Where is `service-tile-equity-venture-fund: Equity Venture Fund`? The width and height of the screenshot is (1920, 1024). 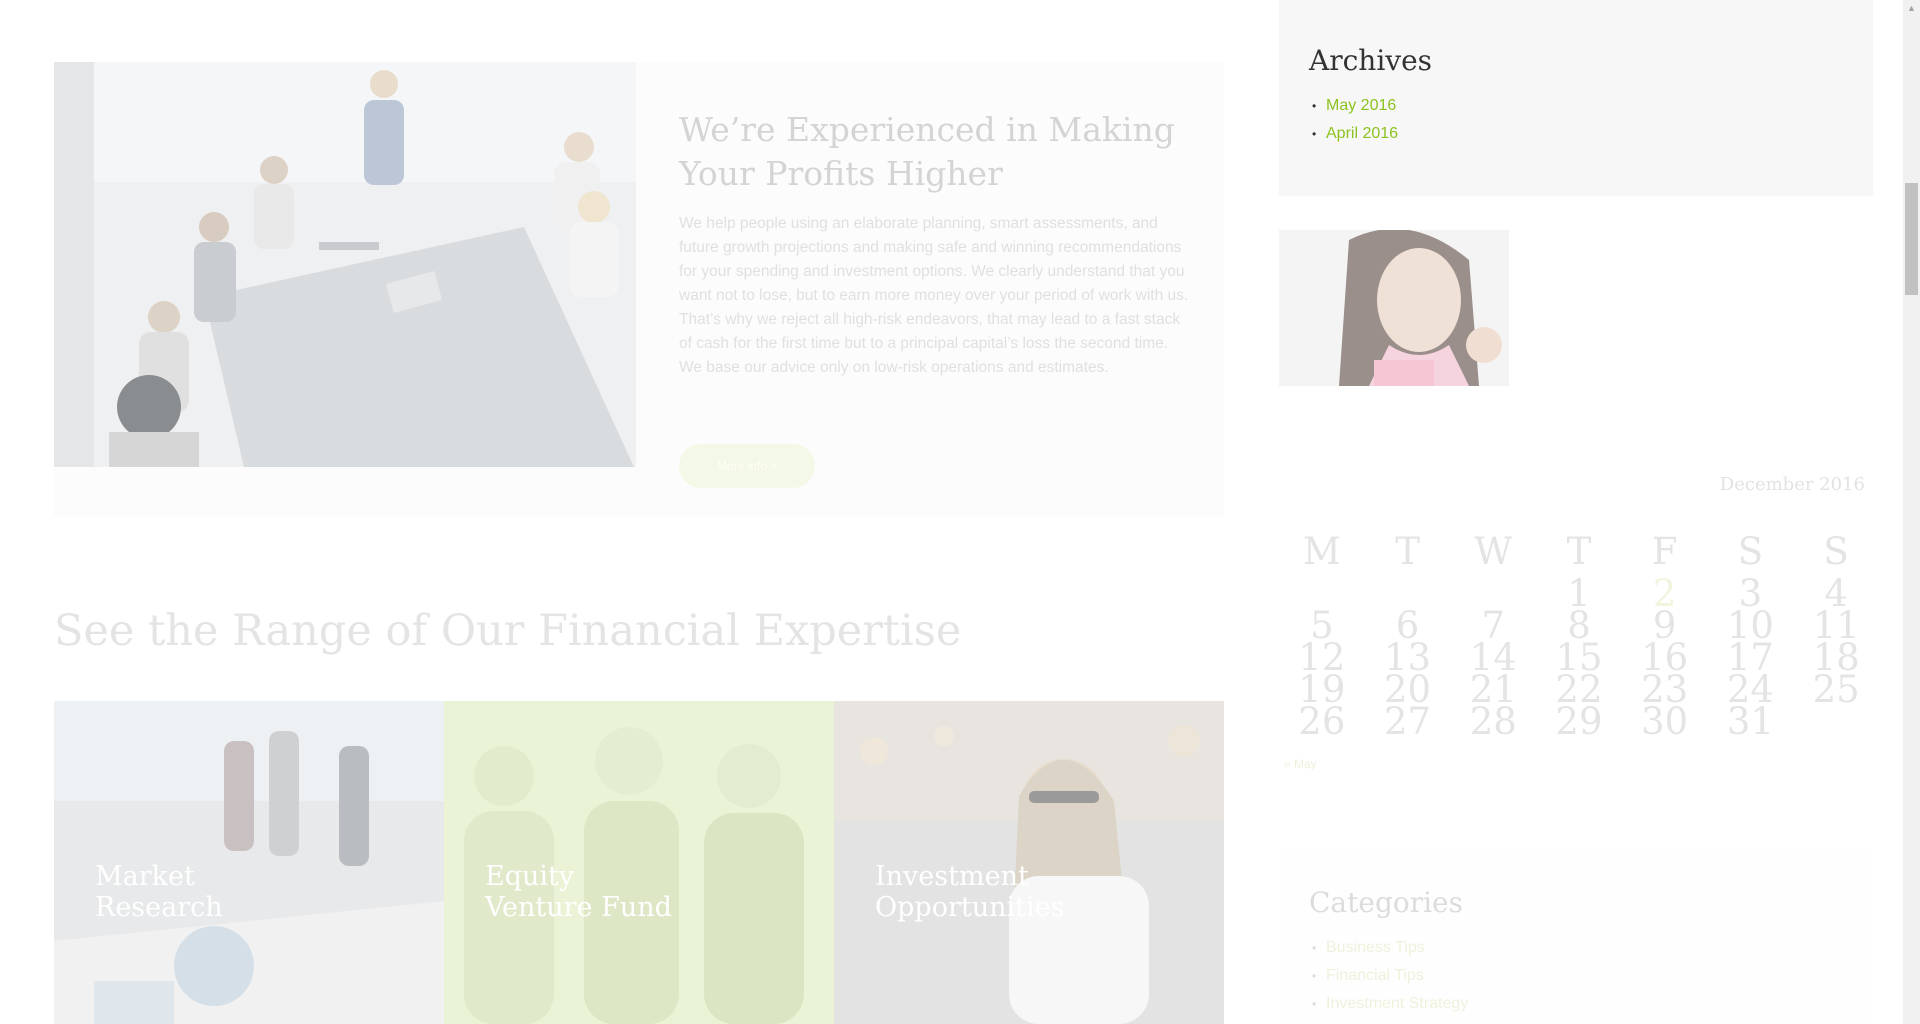
service-tile-equity-venture-fund: Equity Venture Fund is located at coordinates (639, 862).